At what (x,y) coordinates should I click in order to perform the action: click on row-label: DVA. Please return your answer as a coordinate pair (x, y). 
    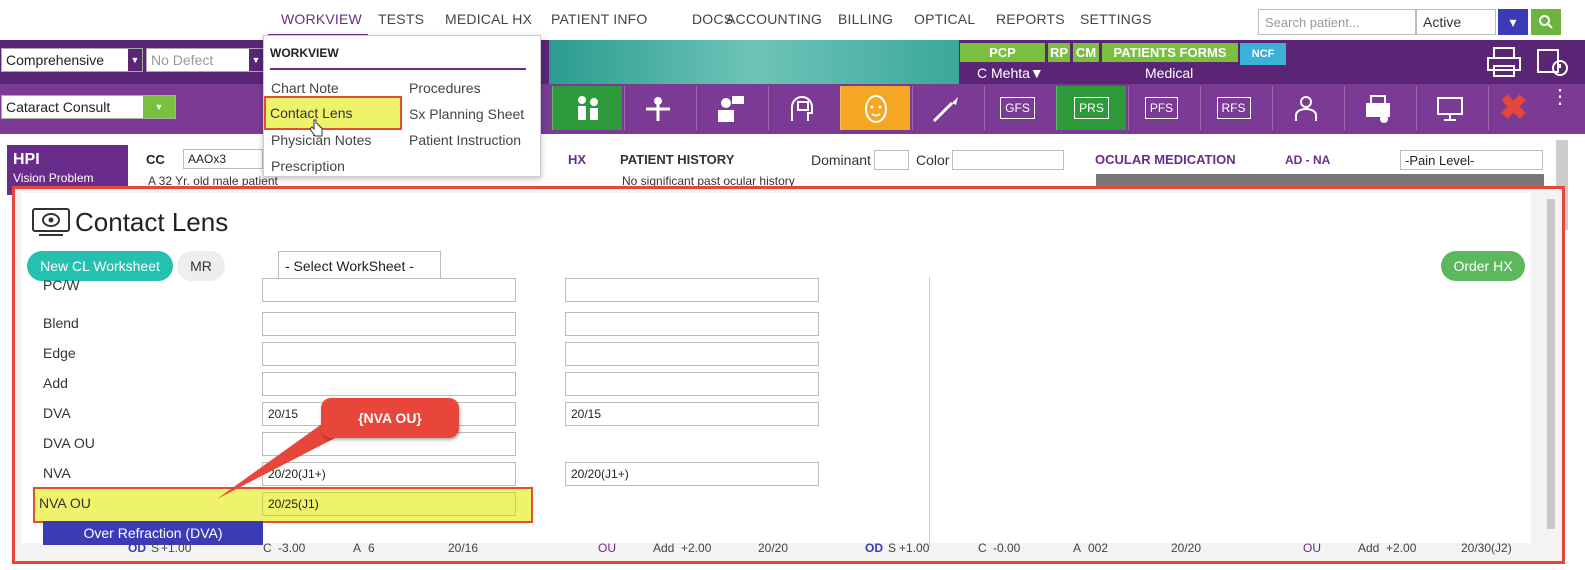
    Looking at the image, I should click on (57, 413).